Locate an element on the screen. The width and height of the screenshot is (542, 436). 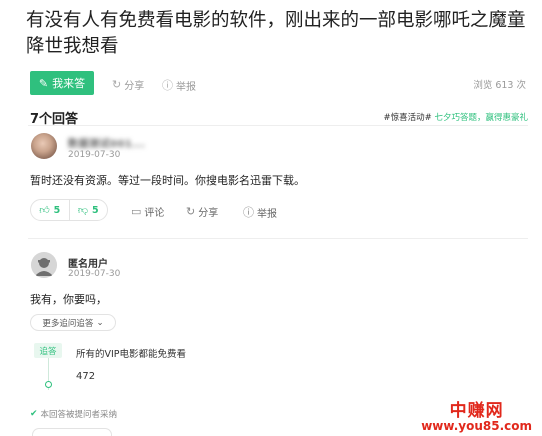
avatar-anonymous is located at coordinates (44, 265).